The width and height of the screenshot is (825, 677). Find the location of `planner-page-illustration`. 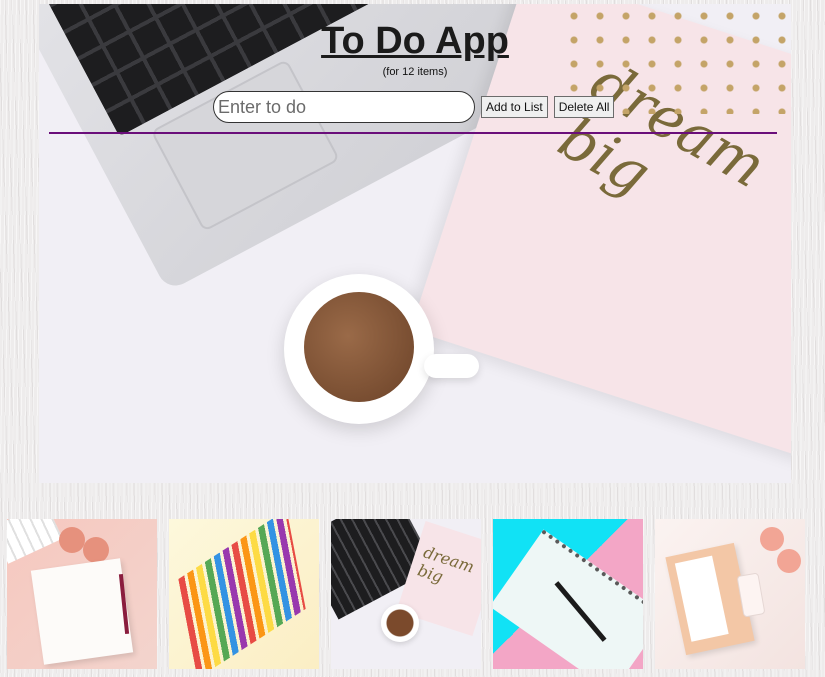

planner-page-illustration is located at coordinates (701, 598).